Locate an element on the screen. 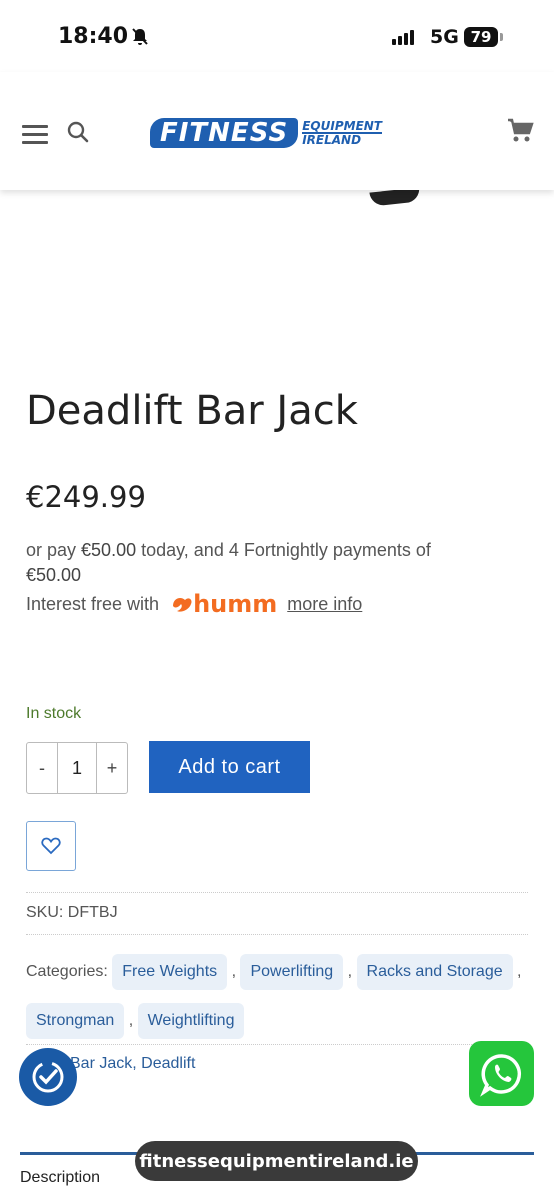  stock-status: In stock is located at coordinates (54, 713).